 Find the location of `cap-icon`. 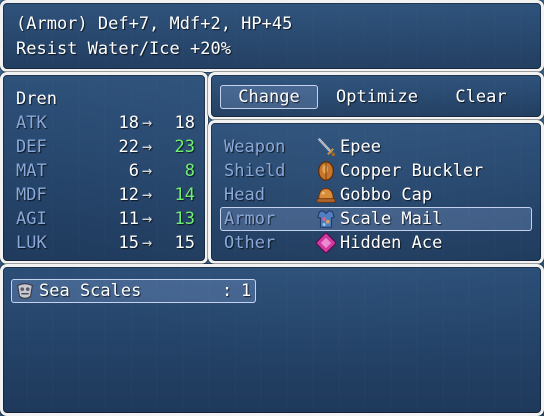

cap-icon is located at coordinates (326, 195).